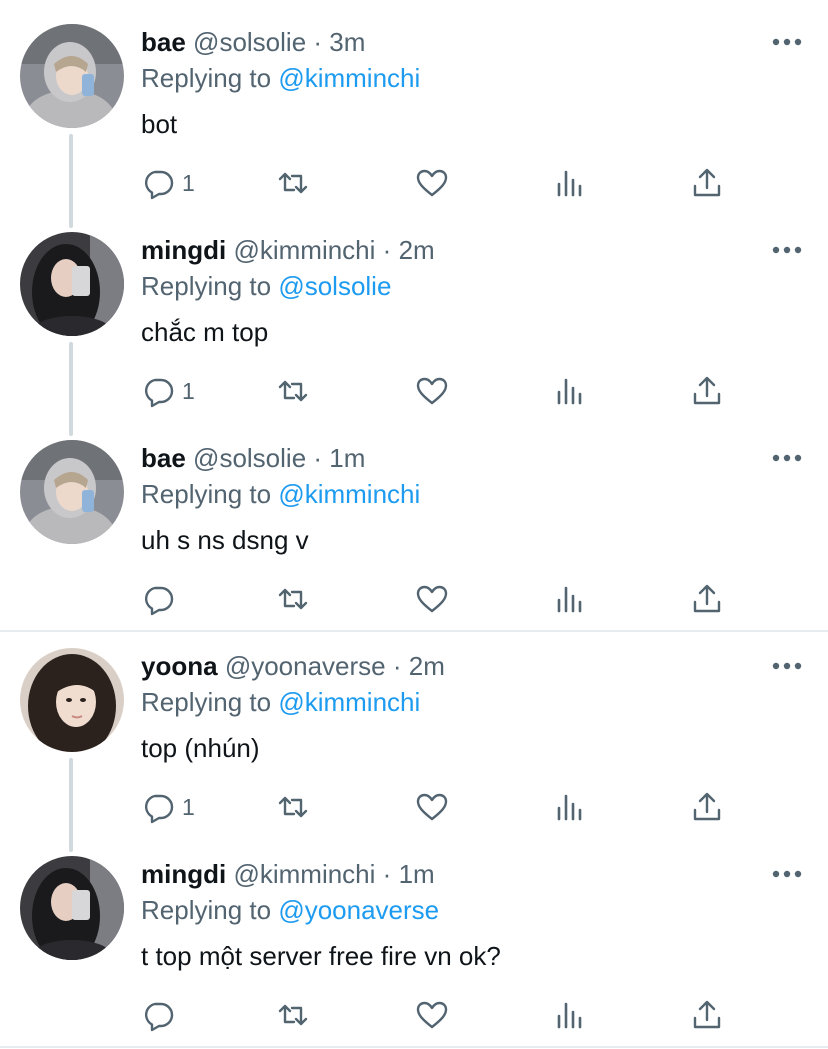  Describe the element at coordinates (347, 42) in the screenshot. I see `timestamp: 3m` at that location.